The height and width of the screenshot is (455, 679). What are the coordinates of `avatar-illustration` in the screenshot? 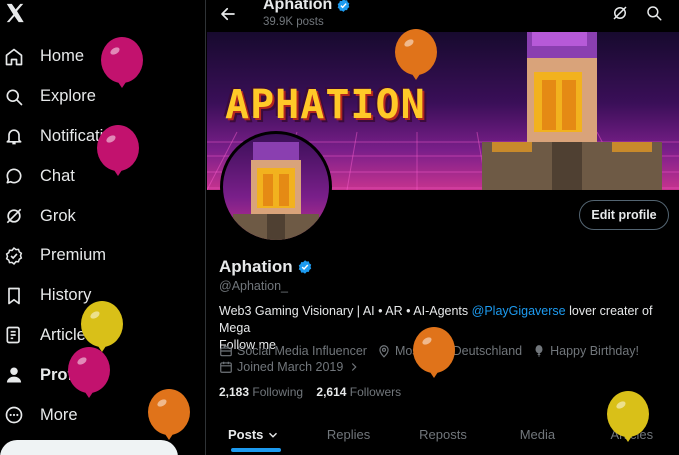 It's located at (276, 191).